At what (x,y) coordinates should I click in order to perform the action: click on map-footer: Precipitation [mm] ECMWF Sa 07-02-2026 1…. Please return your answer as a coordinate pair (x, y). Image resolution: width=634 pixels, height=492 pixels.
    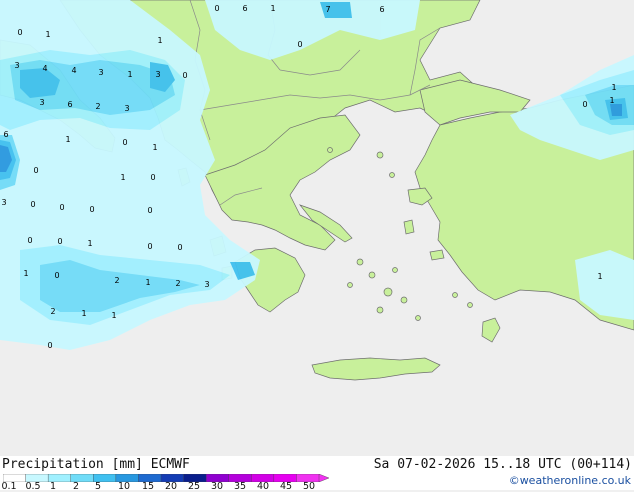
    Looking at the image, I should click on (317, 474).